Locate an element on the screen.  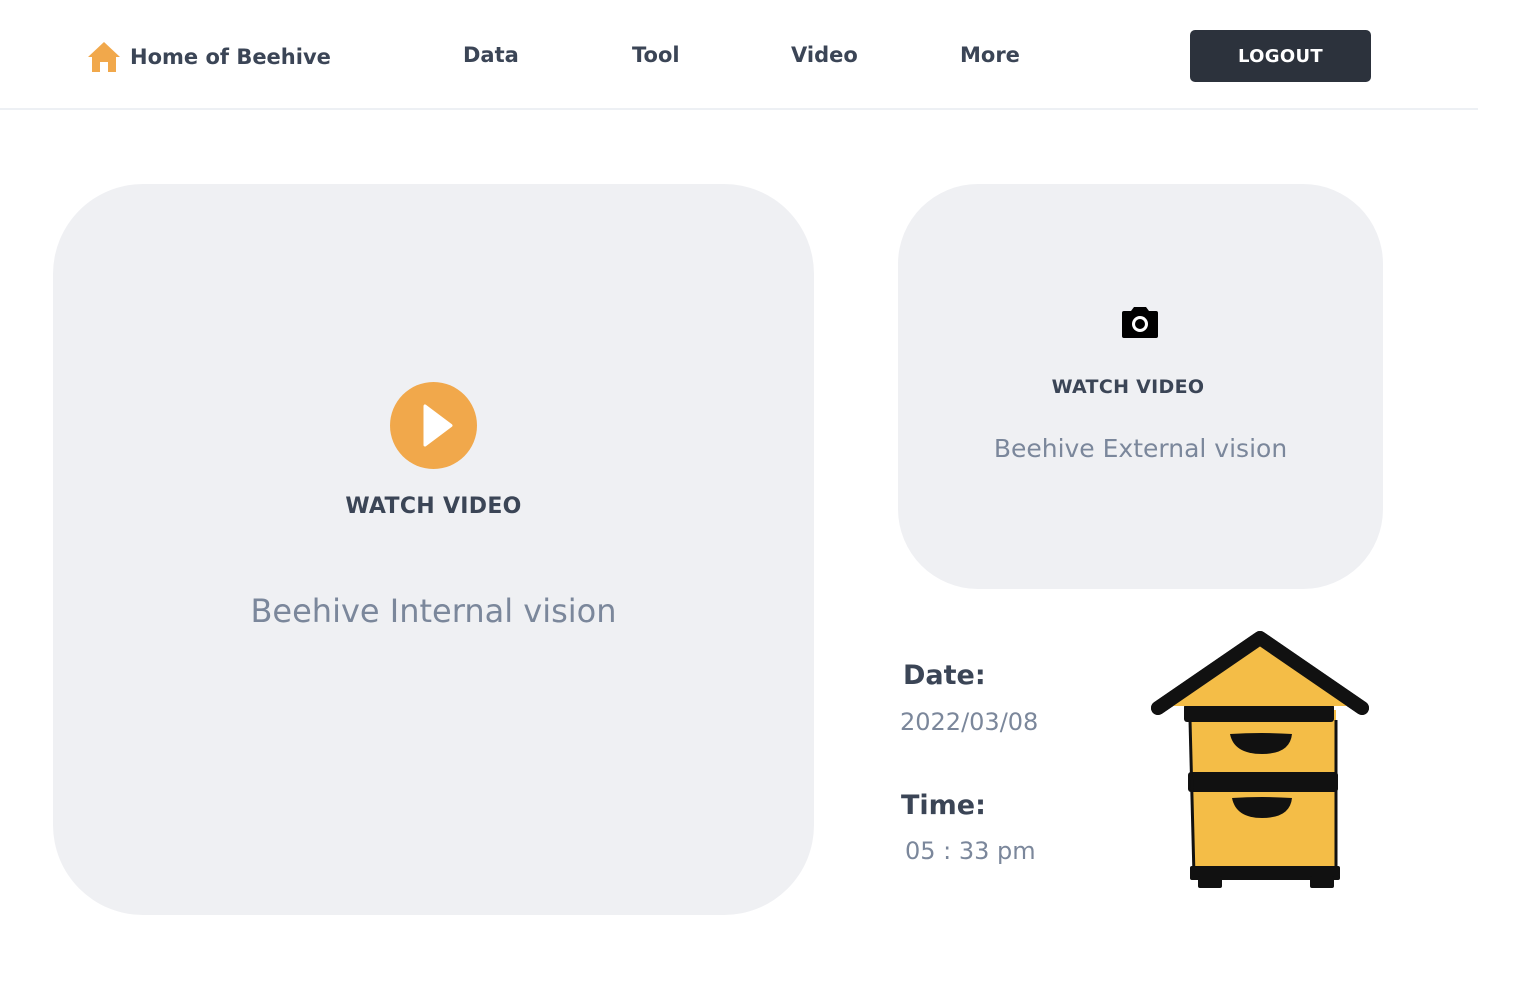
play-video-button is located at coordinates (433, 425).